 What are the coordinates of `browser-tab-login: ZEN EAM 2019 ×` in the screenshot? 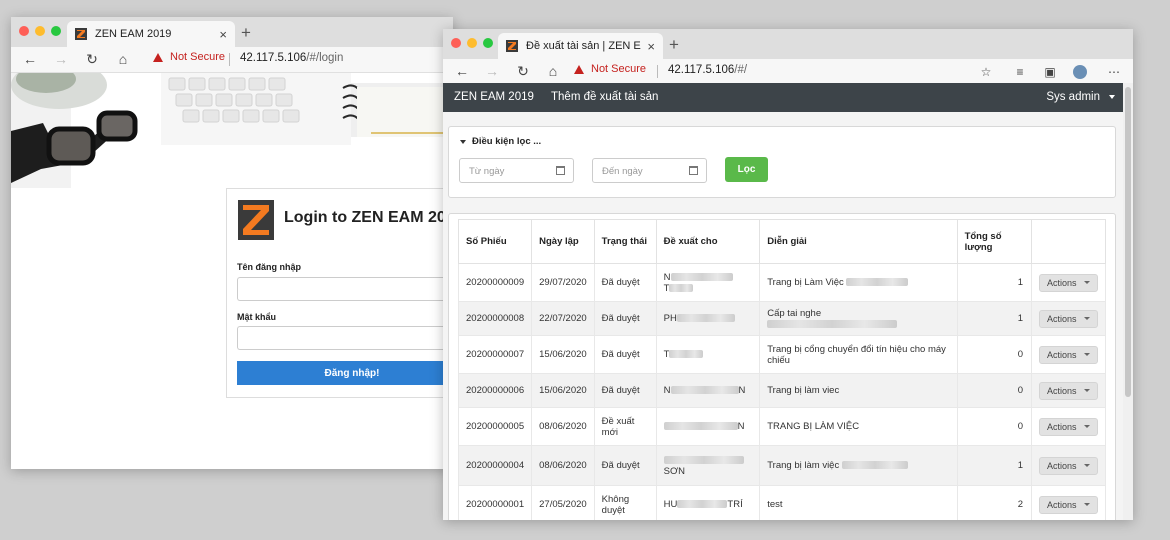 It's located at (151, 34).